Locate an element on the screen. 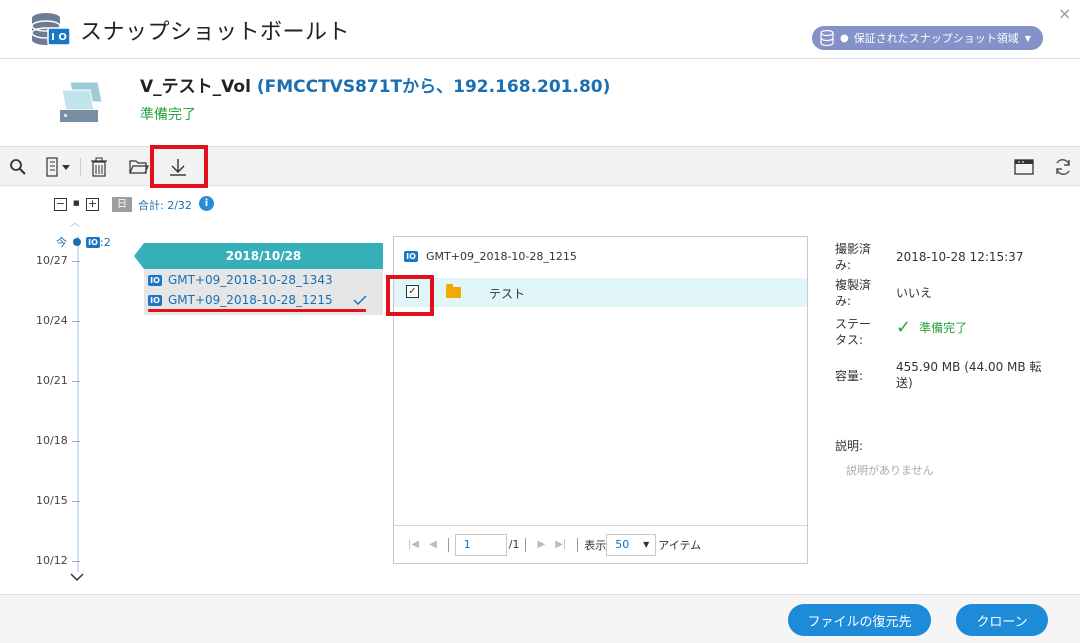 This screenshot has height=643, width=1080. volume-name: V_テスト_Vol is located at coordinates (195, 87).